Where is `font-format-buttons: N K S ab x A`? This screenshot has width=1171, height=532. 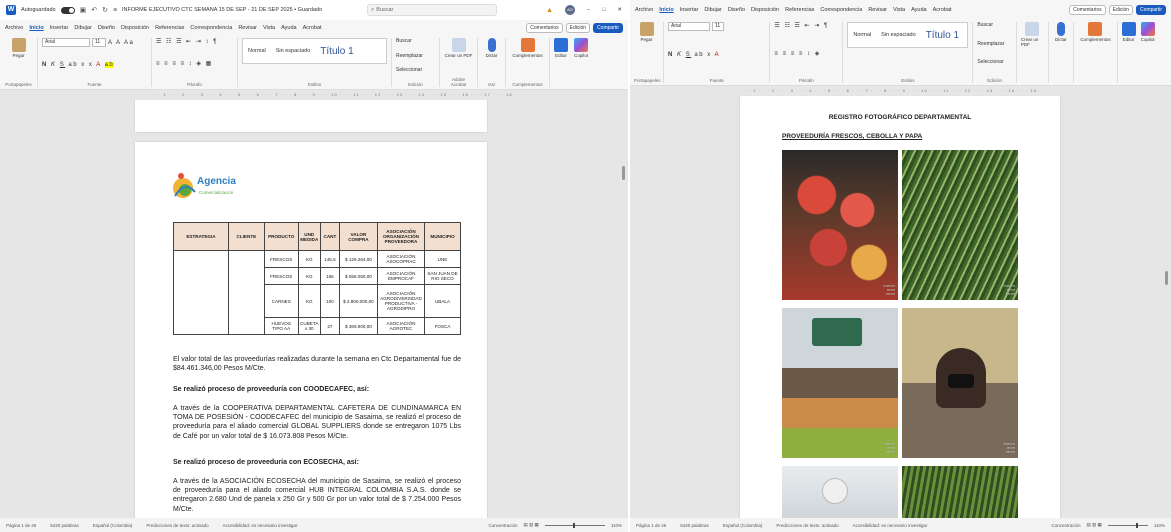 font-format-buttons: N K S ab x A is located at coordinates (716, 55).